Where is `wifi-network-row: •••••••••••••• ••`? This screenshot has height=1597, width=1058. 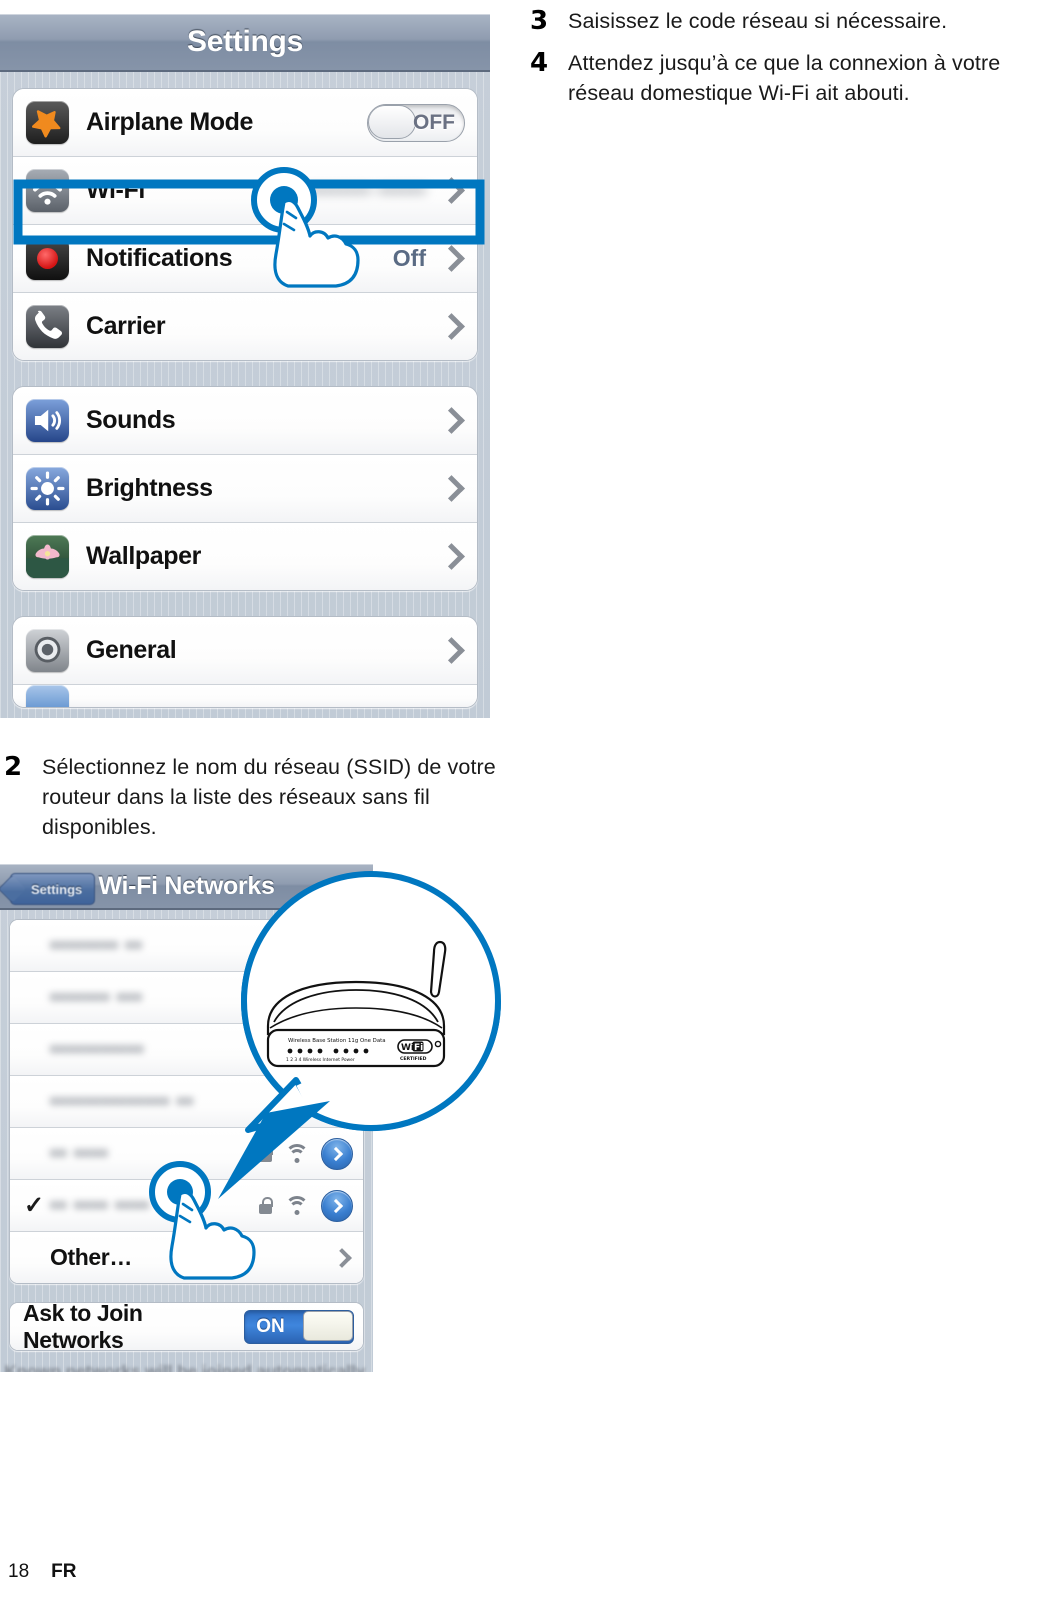
wifi-network-row: •••••••••••••• •• is located at coordinates (186, 1102).